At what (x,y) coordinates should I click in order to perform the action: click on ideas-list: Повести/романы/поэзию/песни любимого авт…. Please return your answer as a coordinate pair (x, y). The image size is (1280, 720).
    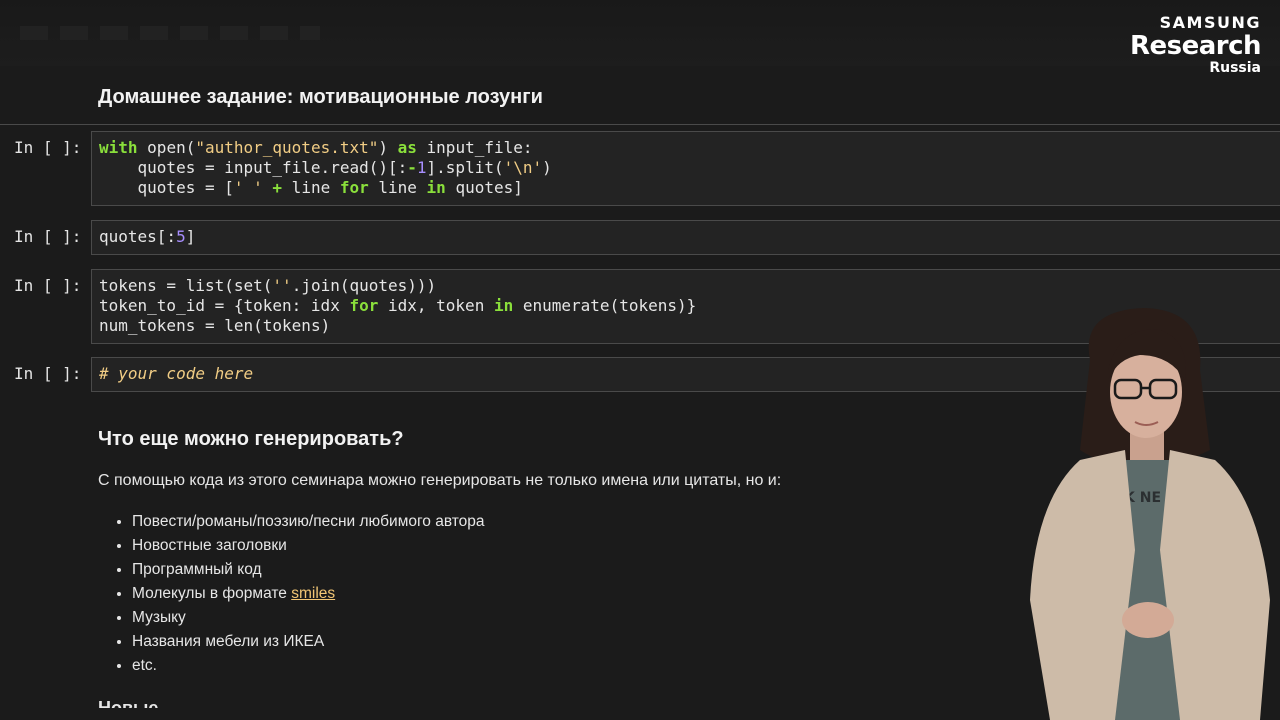
    Looking at the image, I should click on (298, 594).